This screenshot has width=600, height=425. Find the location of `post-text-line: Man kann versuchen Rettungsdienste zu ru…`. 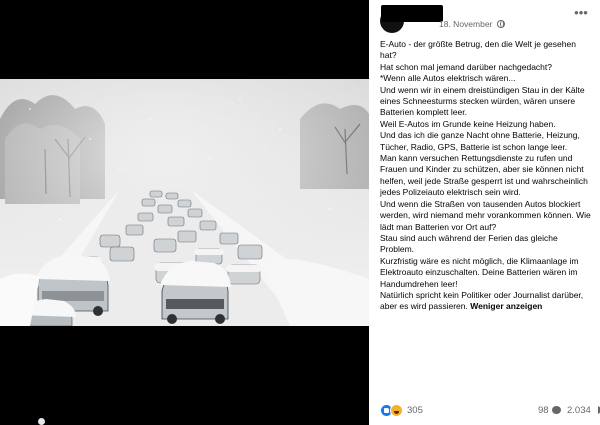

post-text-line: Man kann versuchen Rettungsdienste zu ru… is located at coordinates (484, 175).